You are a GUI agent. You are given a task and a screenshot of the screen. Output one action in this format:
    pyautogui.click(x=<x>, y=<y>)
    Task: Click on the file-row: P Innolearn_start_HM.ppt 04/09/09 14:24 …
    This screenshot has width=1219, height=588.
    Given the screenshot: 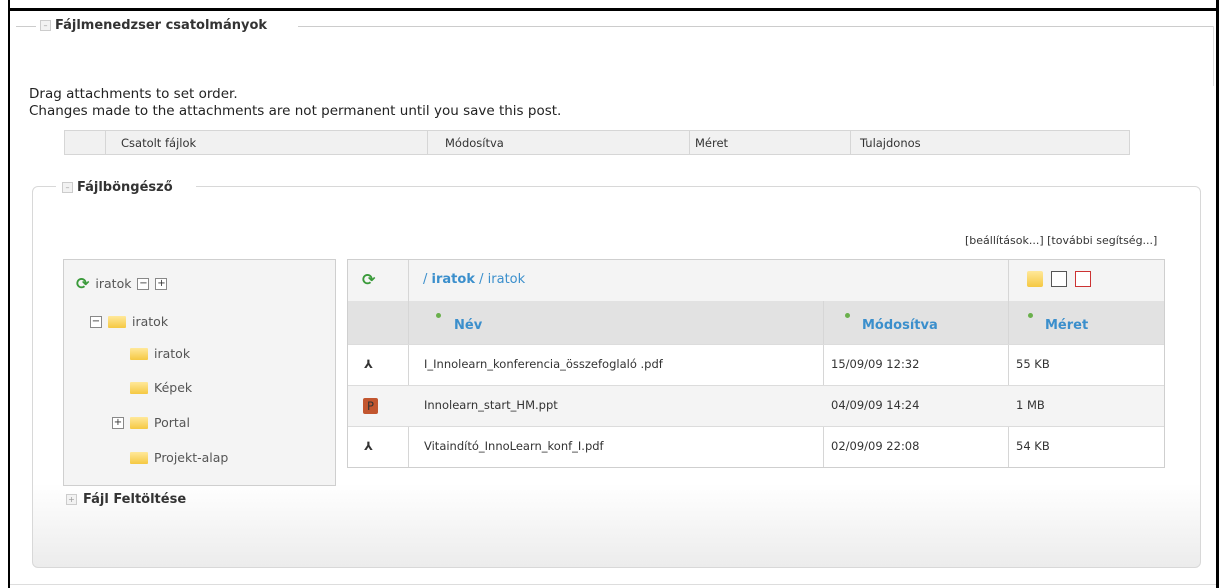 What is the action you would take?
    pyautogui.click(x=756, y=406)
    